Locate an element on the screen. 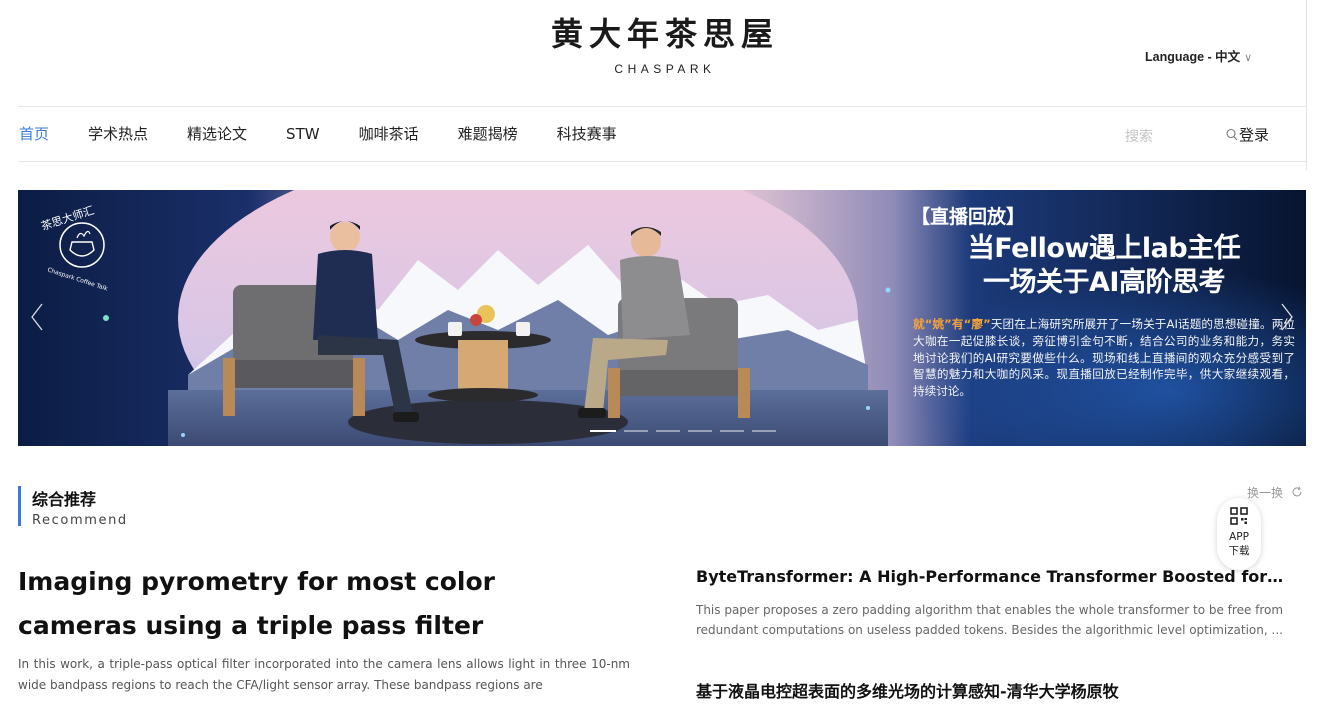 The image size is (1328, 712). chevron-right-icon is located at coordinates (1287, 317).